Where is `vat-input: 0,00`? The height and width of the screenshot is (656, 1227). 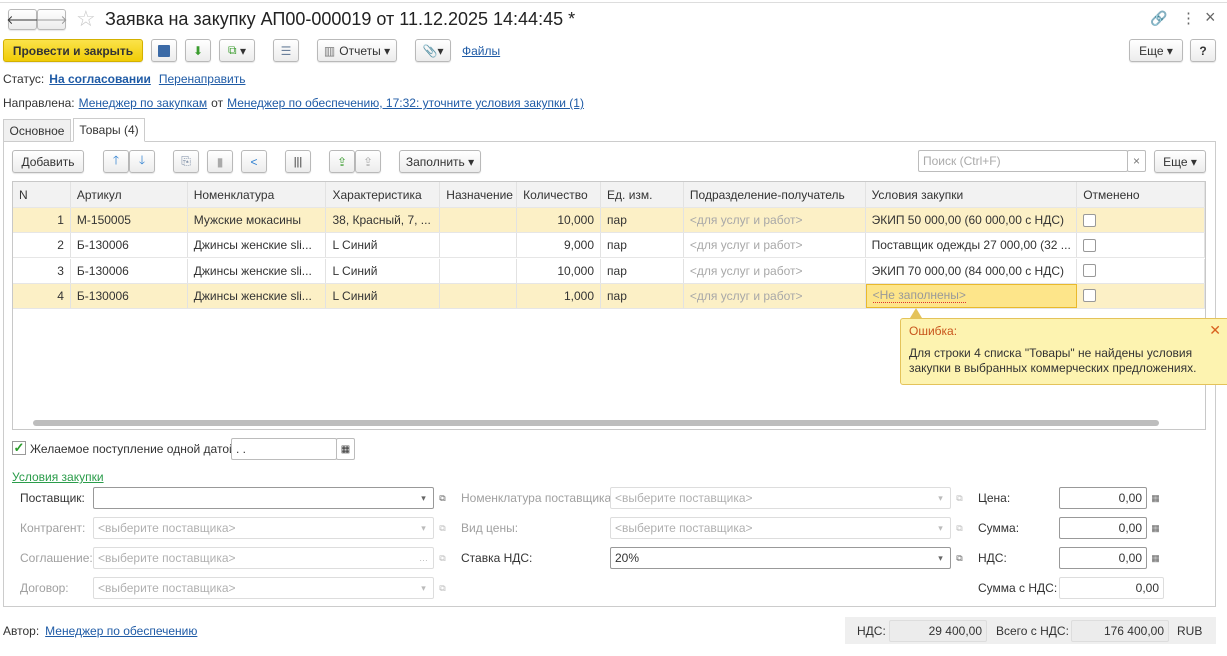 vat-input: 0,00 is located at coordinates (1103, 558).